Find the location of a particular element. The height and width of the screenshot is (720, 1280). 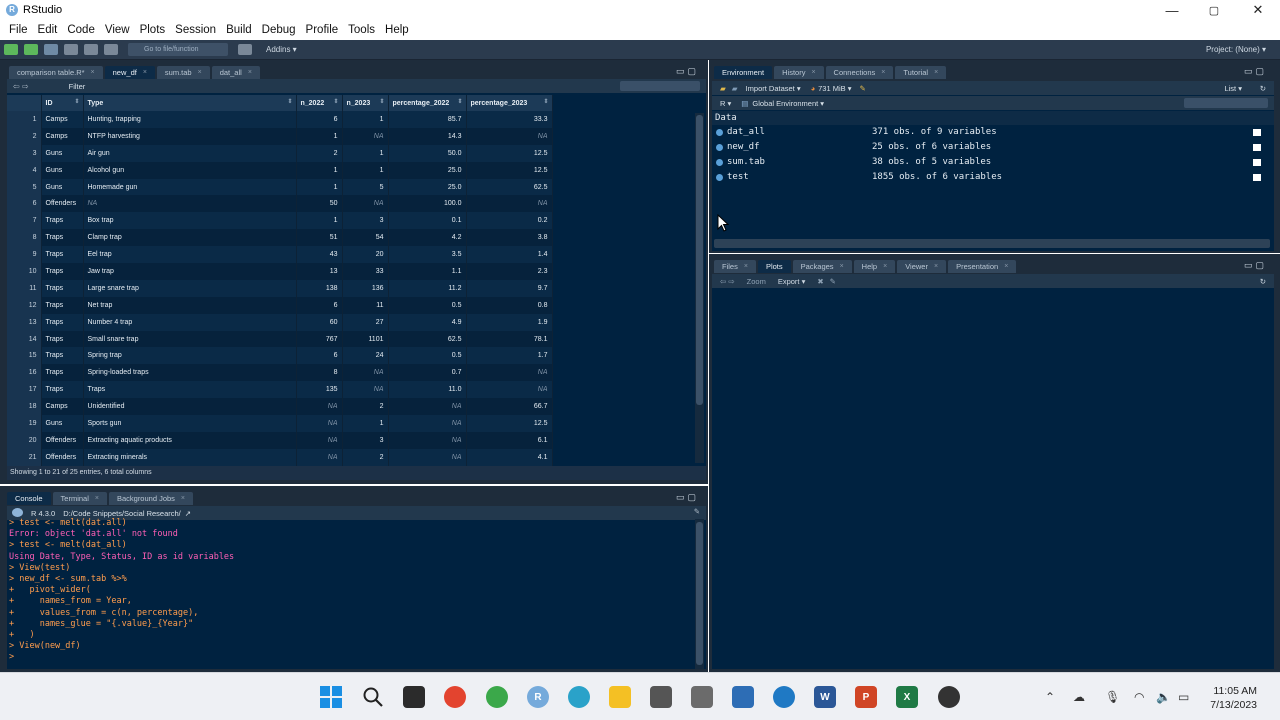

menu-plots: Plots is located at coordinates (153, 30).